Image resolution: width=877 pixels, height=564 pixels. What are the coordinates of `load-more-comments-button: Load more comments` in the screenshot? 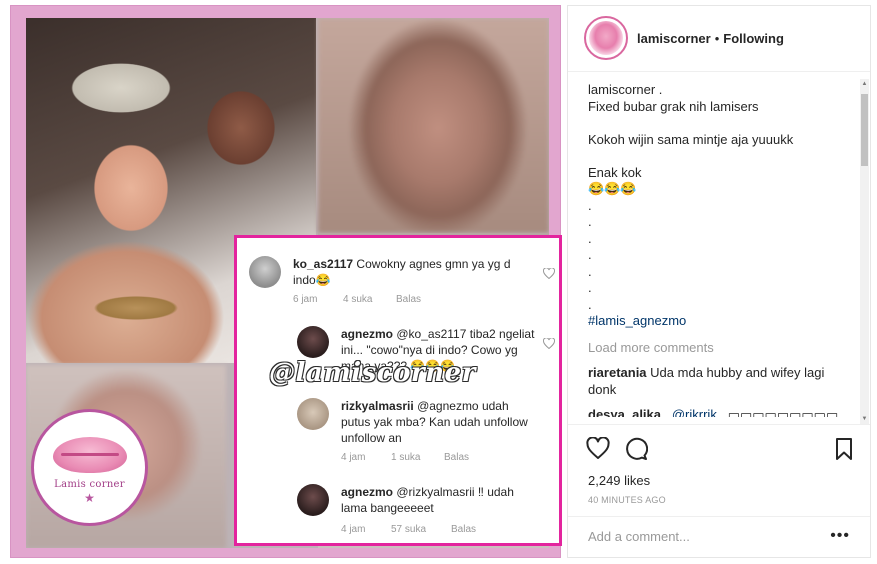 It's located at (721, 348).